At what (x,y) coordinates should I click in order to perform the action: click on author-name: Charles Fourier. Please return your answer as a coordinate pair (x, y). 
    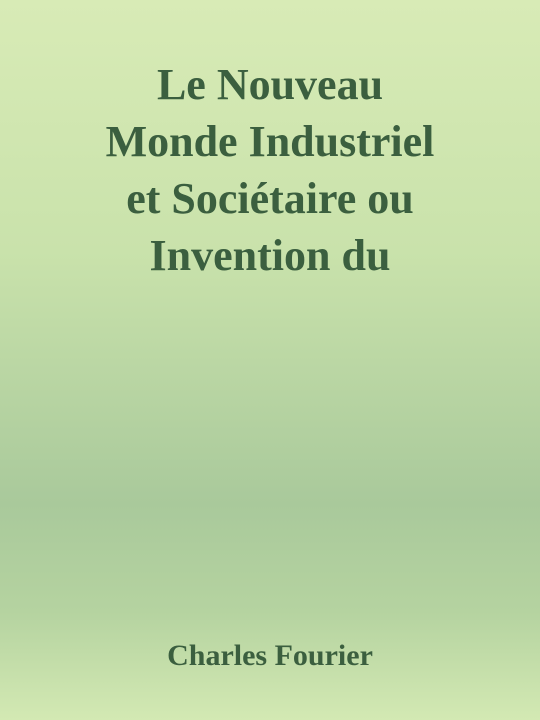
    Looking at the image, I should click on (270, 655).